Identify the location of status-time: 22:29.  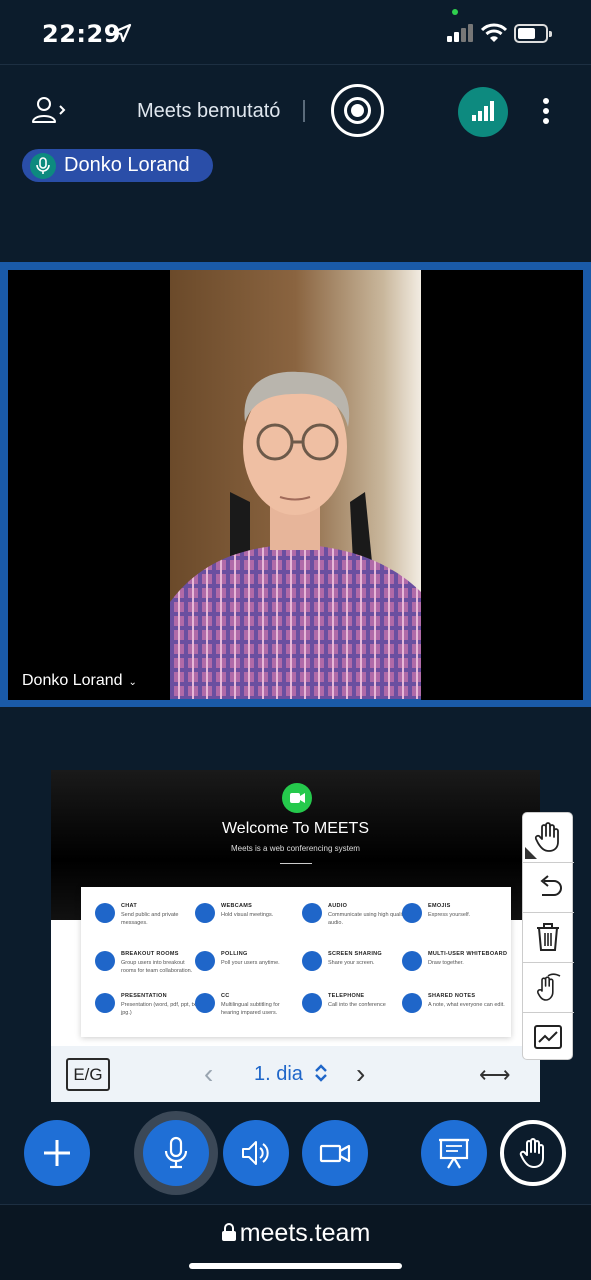
(81, 34).